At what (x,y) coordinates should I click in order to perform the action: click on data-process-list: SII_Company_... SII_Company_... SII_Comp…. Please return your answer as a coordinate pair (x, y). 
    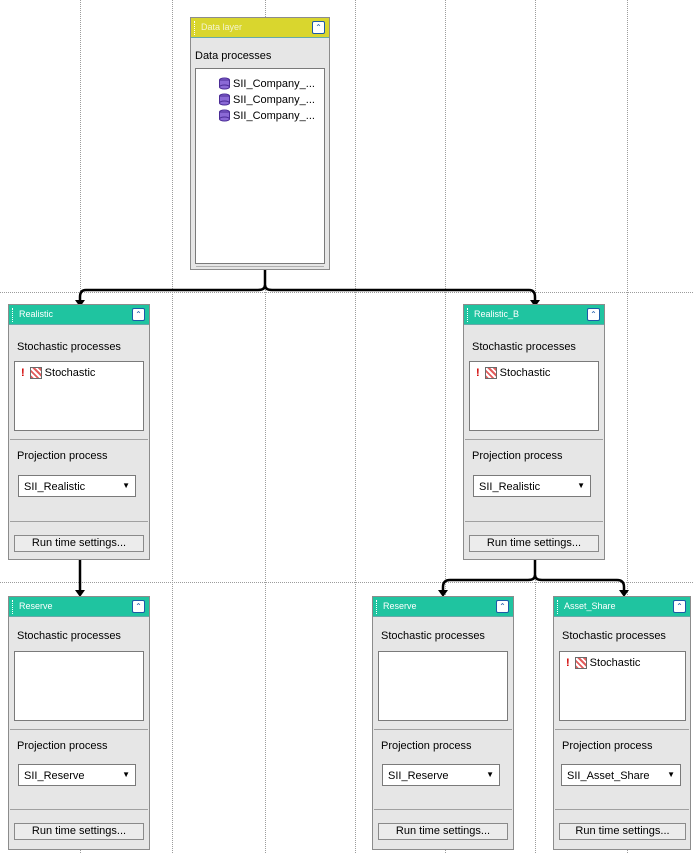
    Looking at the image, I should click on (260, 166).